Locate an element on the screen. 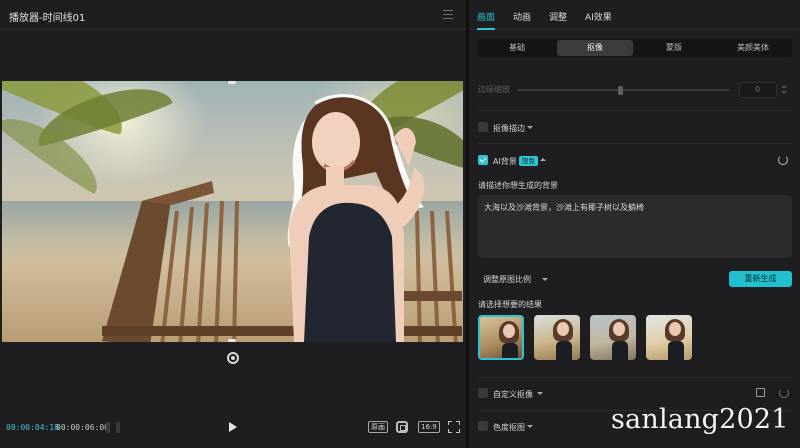  watermark: sanlang2021 is located at coordinates (700, 419).